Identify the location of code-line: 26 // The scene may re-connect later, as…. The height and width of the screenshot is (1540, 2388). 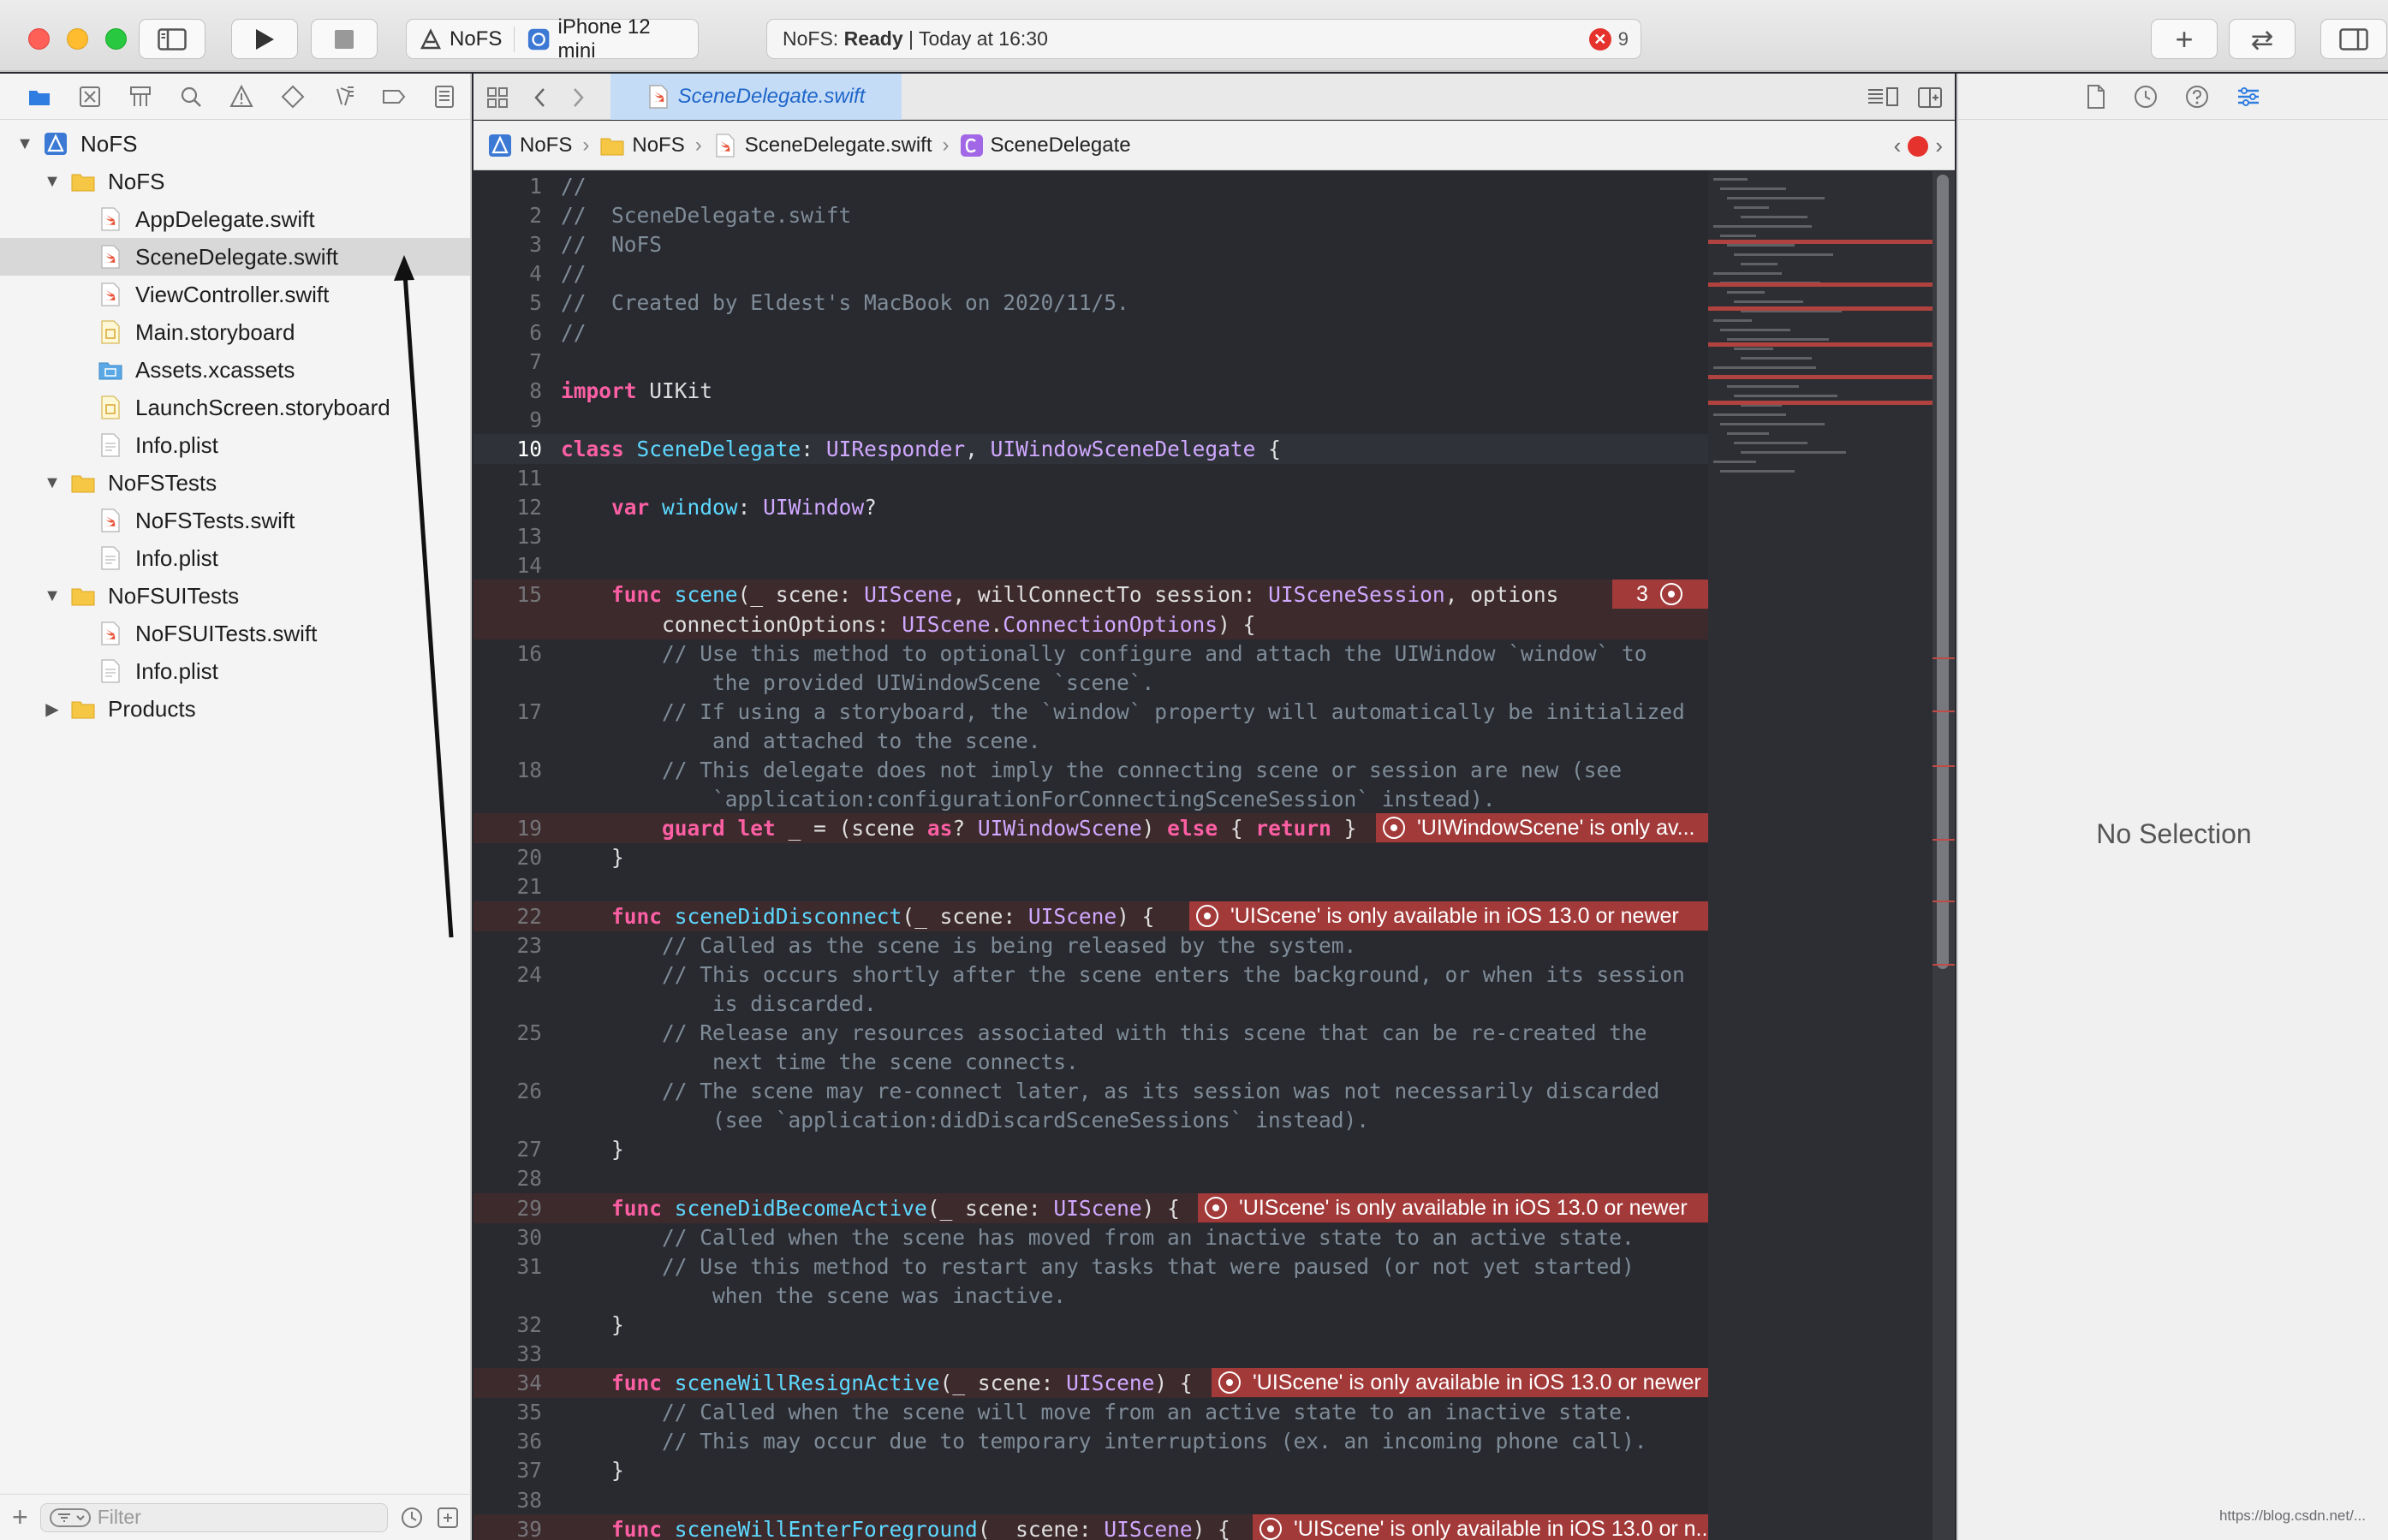
(1090, 1091).